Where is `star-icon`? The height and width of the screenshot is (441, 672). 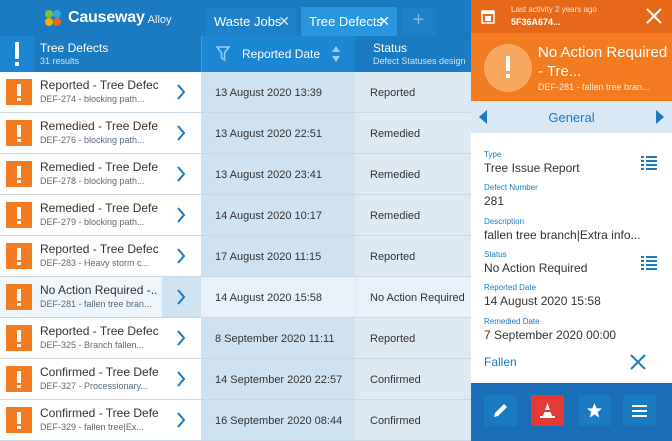 star-icon is located at coordinates (594, 410).